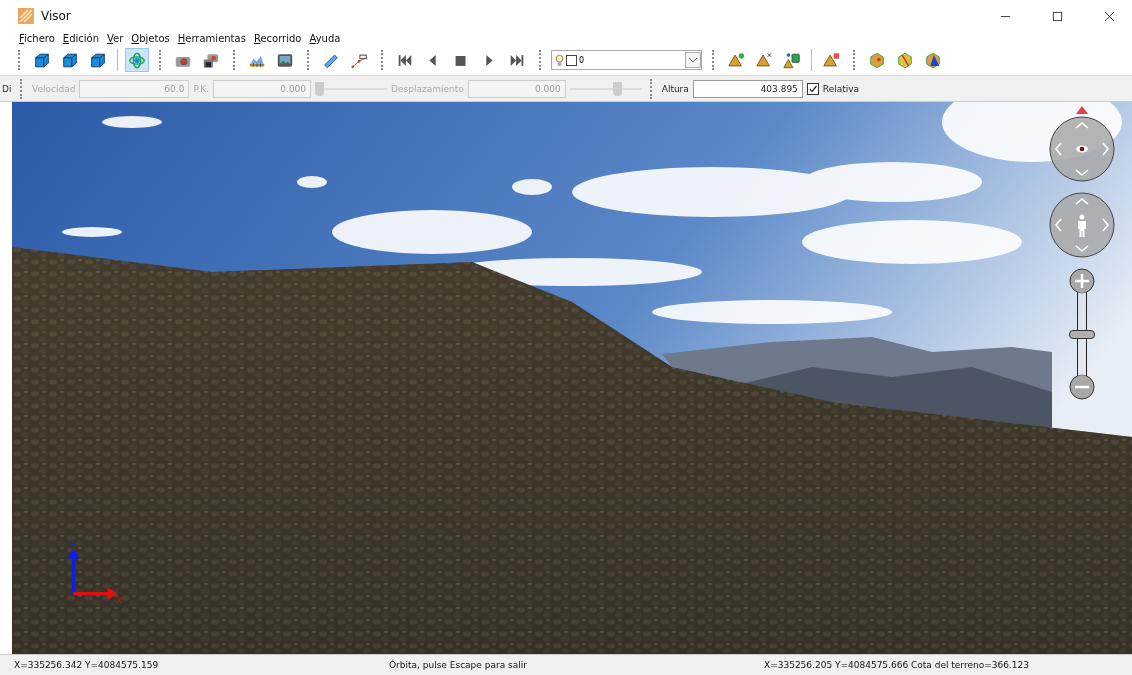  What do you see at coordinates (747, 88) in the screenshot?
I see `height-field: 403.895` at bounding box center [747, 88].